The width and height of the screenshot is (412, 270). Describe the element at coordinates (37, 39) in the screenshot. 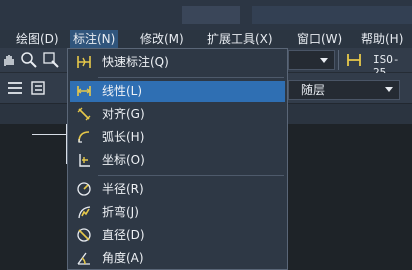

I see `menu-draw: 绘图(D)` at that location.